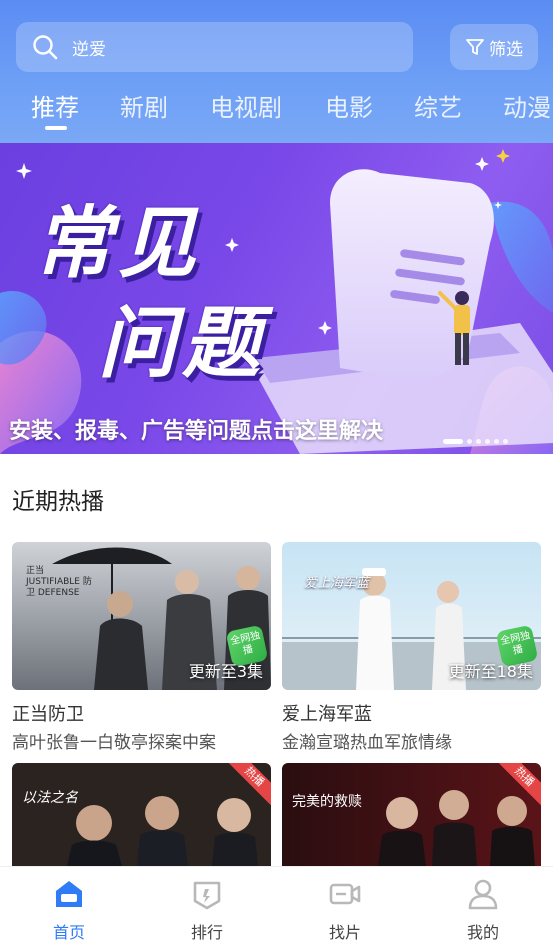 The image size is (553, 949). I want to click on video-poster: 以法之名 热播, so click(141, 814).